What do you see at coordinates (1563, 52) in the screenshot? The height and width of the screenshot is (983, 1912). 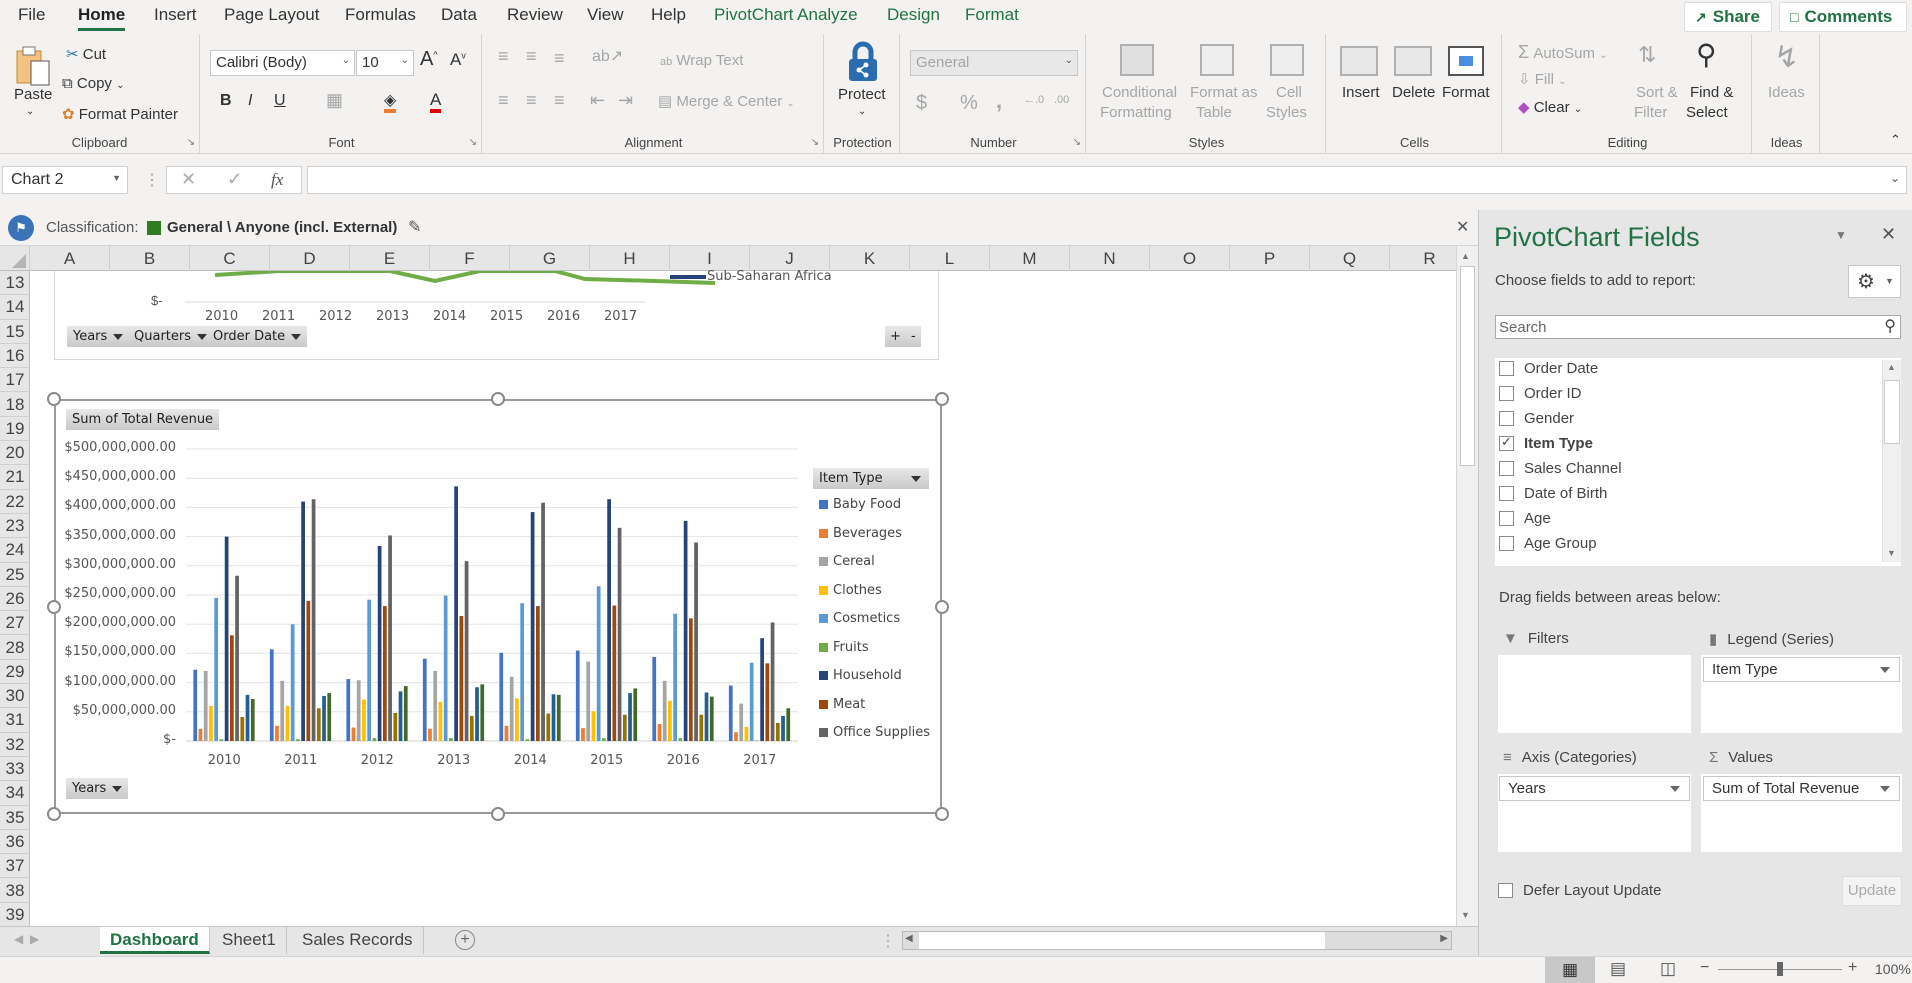 I see `autosum-button: Σ AutoSum ⌄` at bounding box center [1563, 52].